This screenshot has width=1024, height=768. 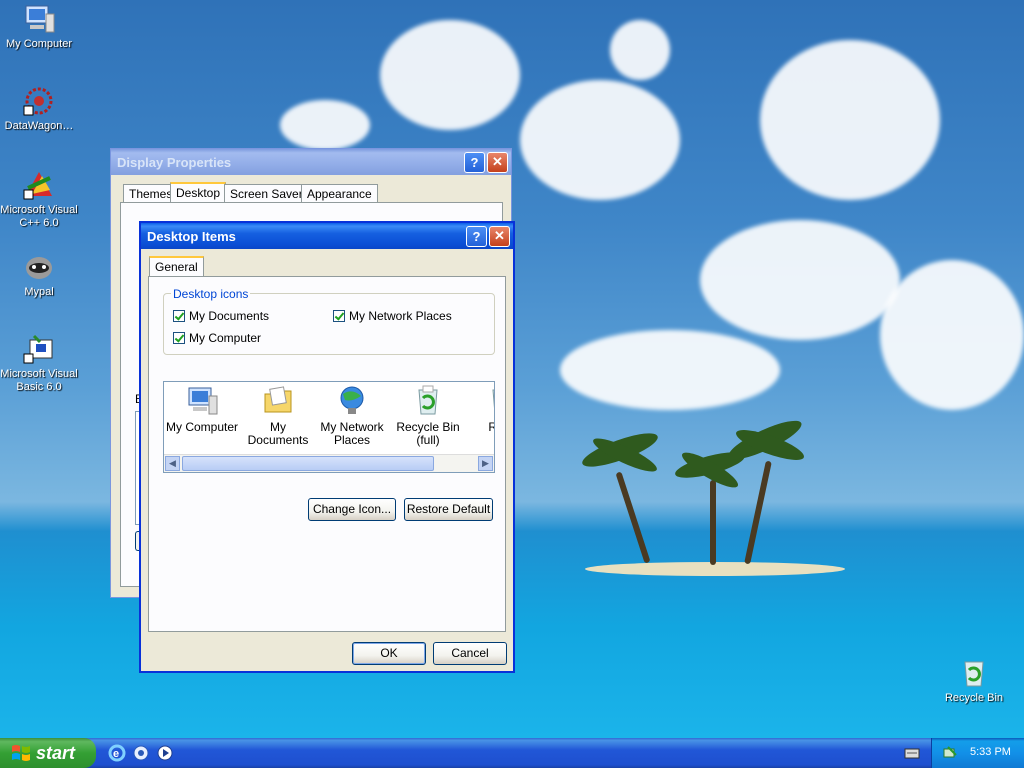 I want to click on desktop-icon-label: My Computer, so click(x=39, y=44).